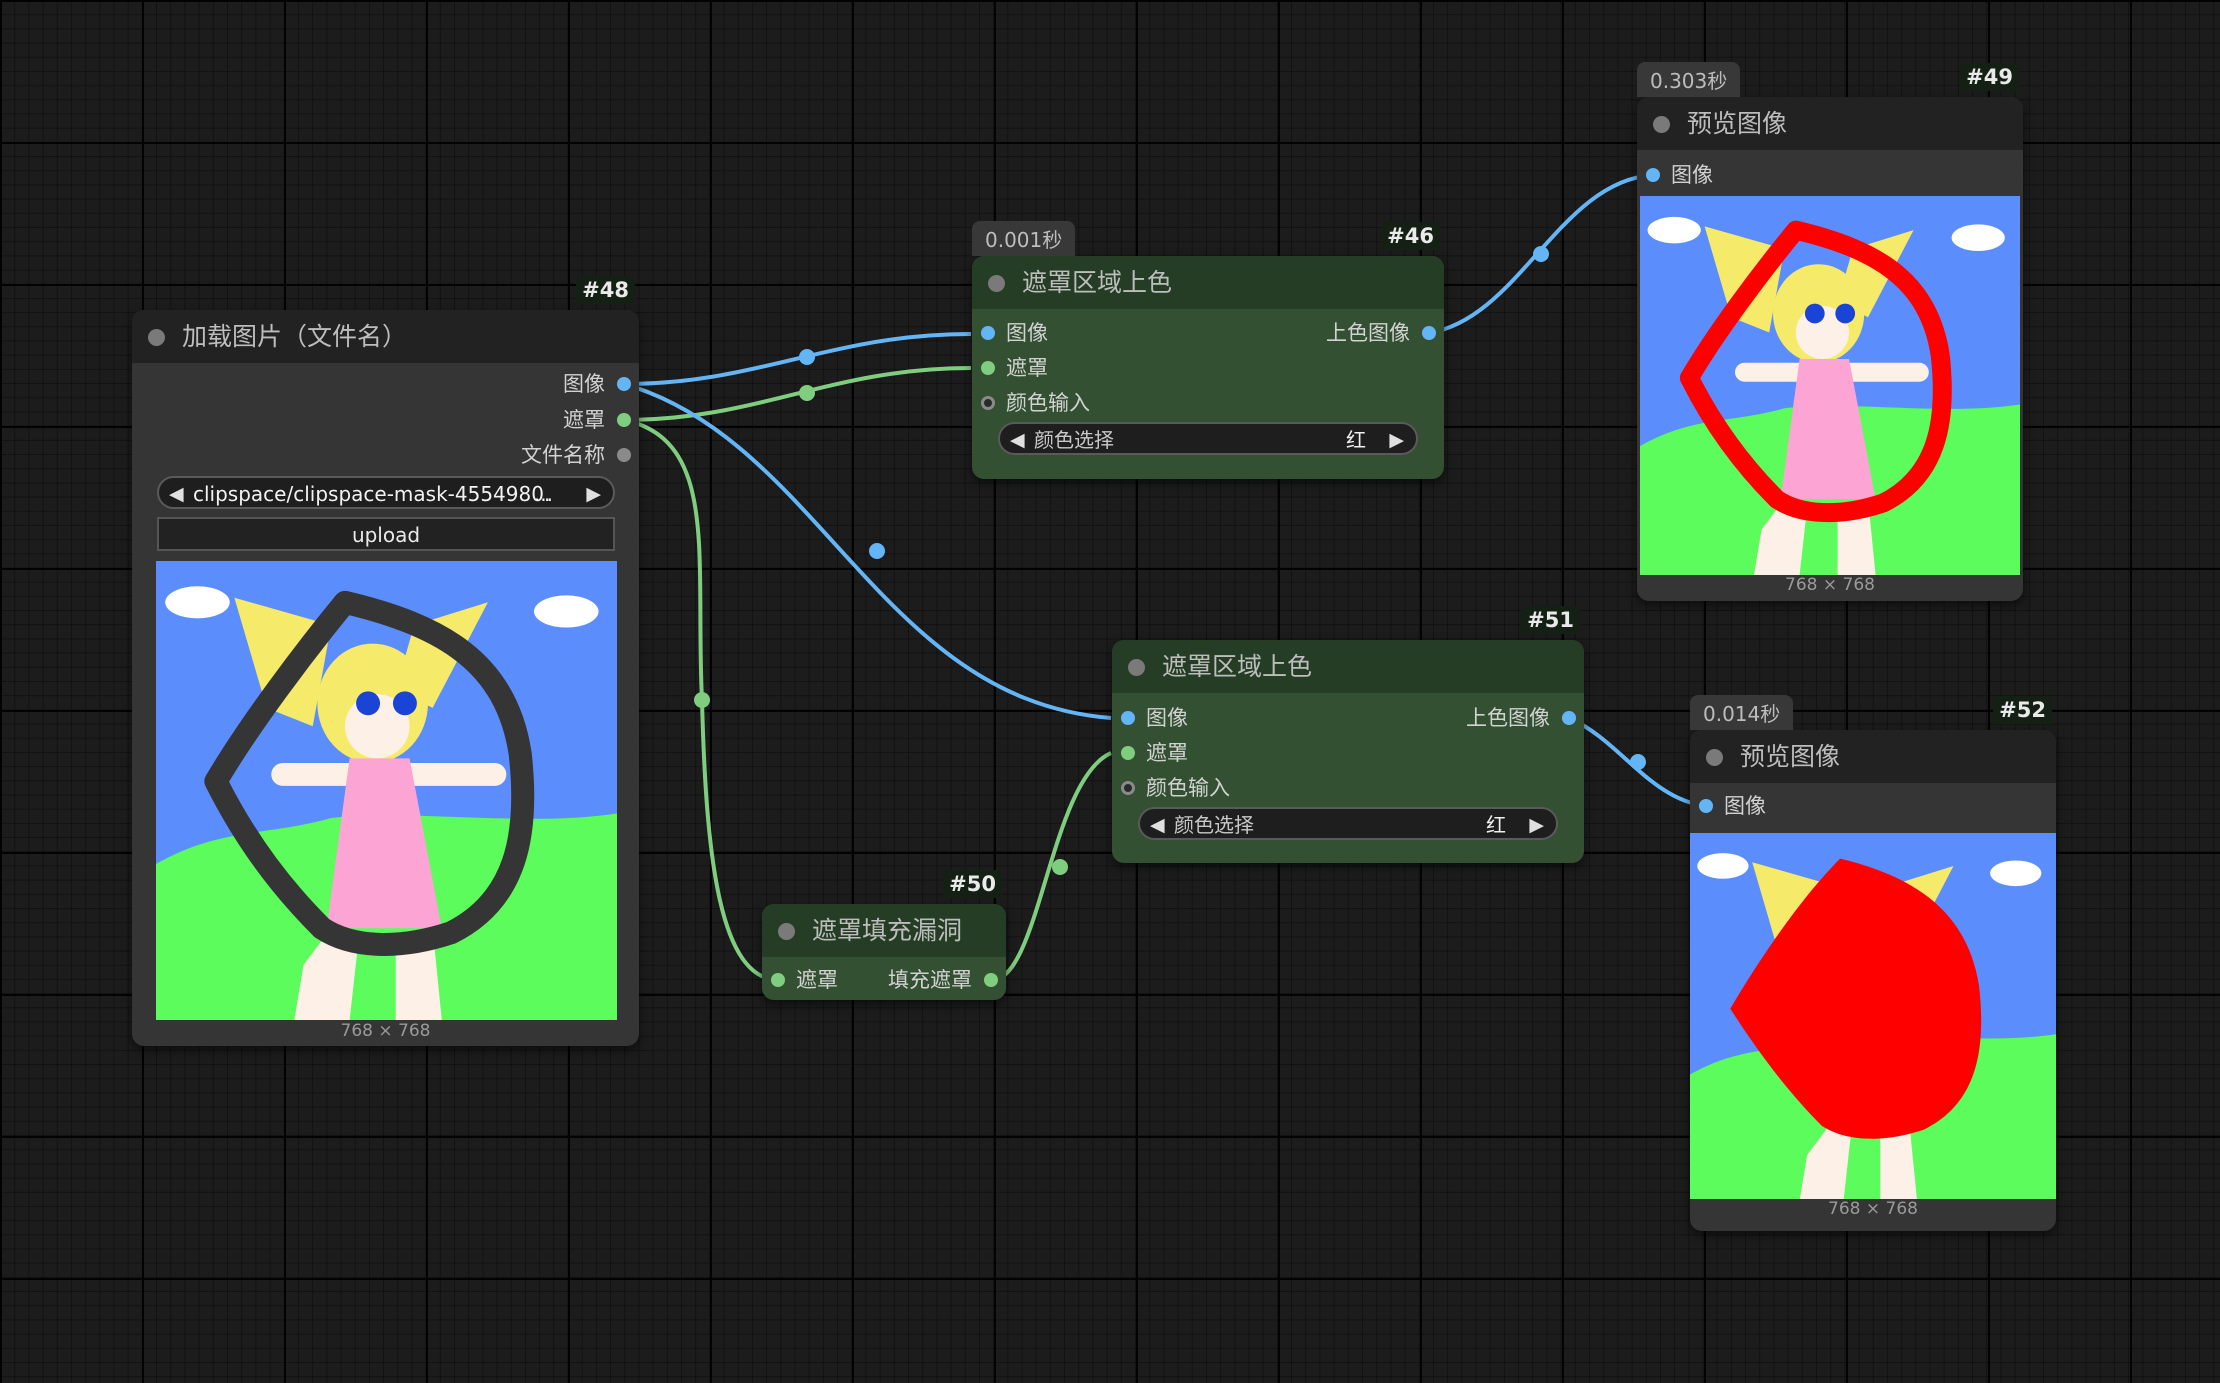 The image size is (2220, 1383). I want to click on node-id: #49, so click(1989, 77).